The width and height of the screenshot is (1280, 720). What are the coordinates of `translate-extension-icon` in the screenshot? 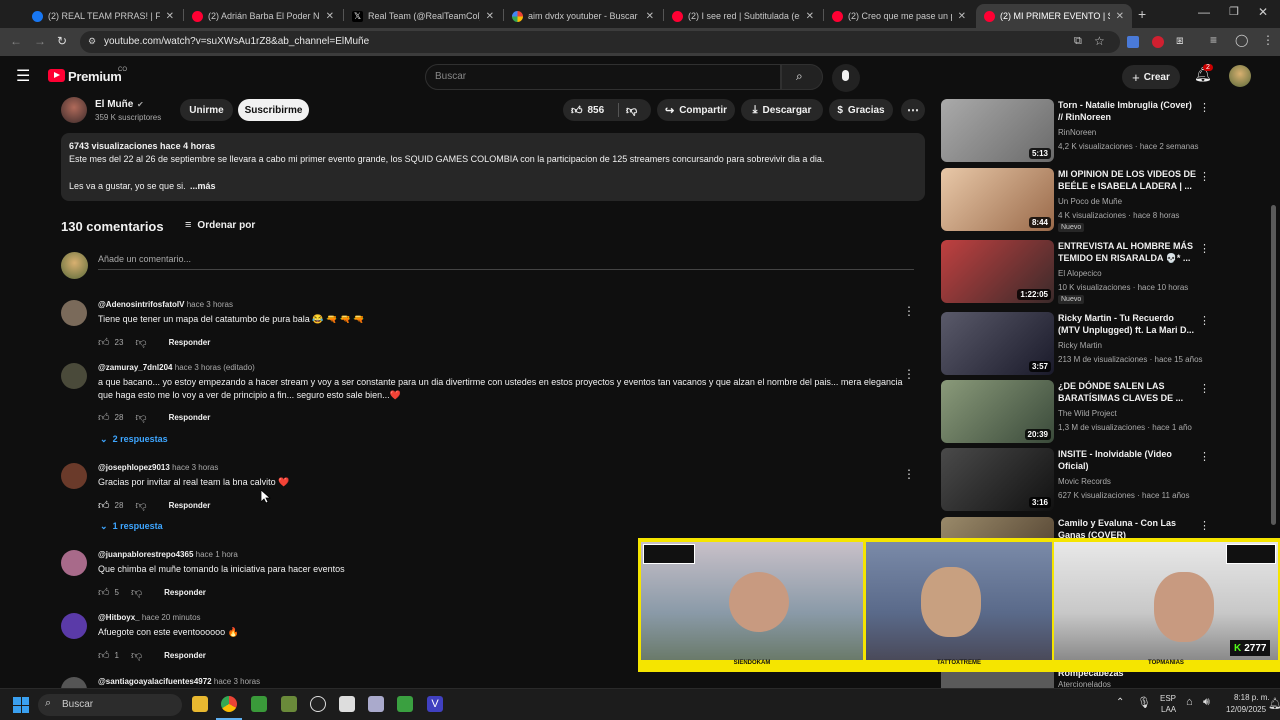 It's located at (1133, 42).